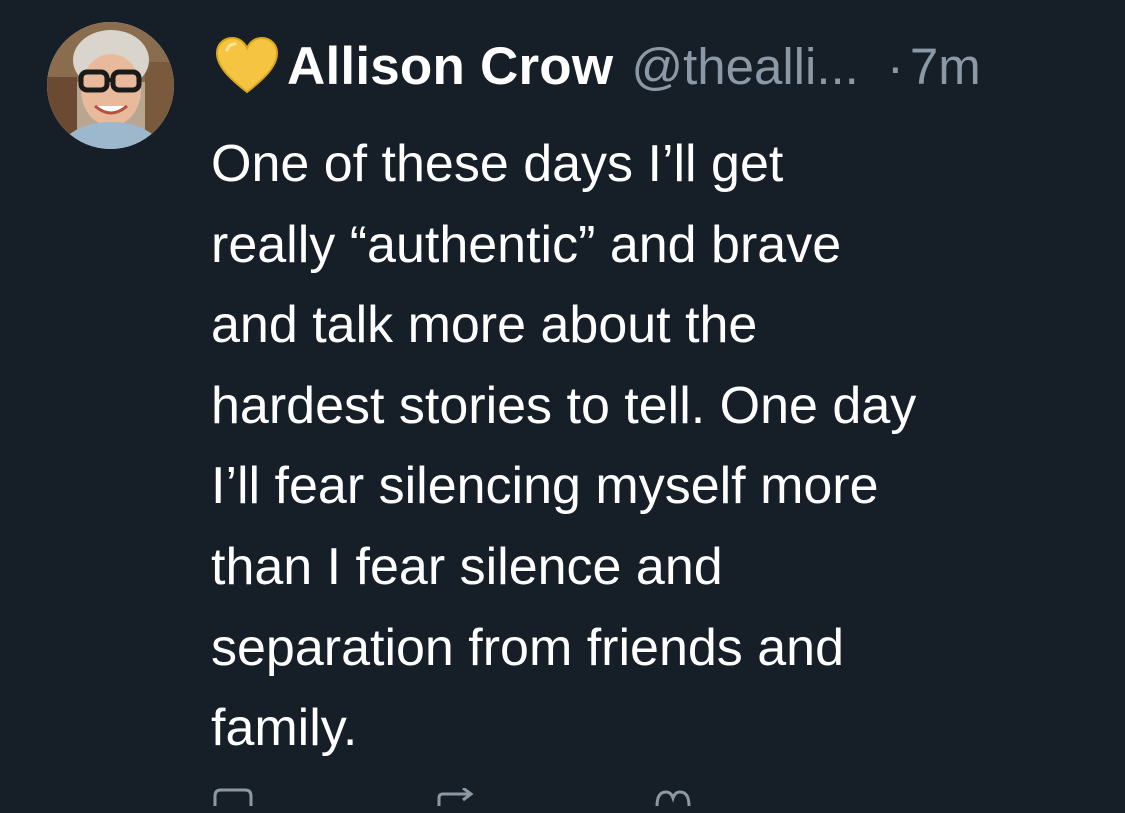  I want to click on author-display-name: Allison Crow, so click(450, 66).